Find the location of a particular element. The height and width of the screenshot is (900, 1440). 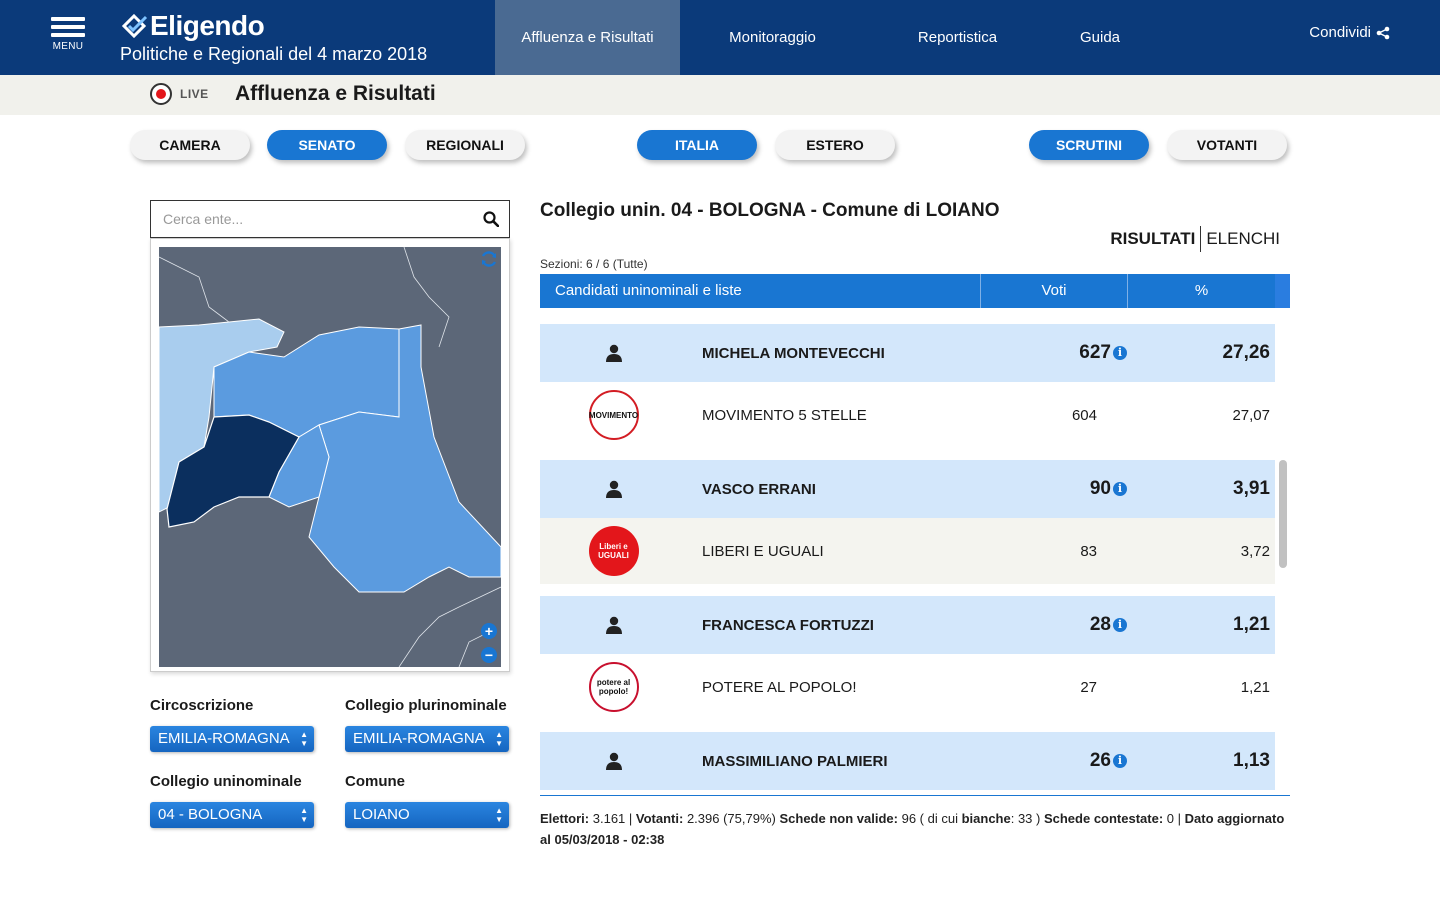

list-votes: 604 is located at coordinates (1084, 415).